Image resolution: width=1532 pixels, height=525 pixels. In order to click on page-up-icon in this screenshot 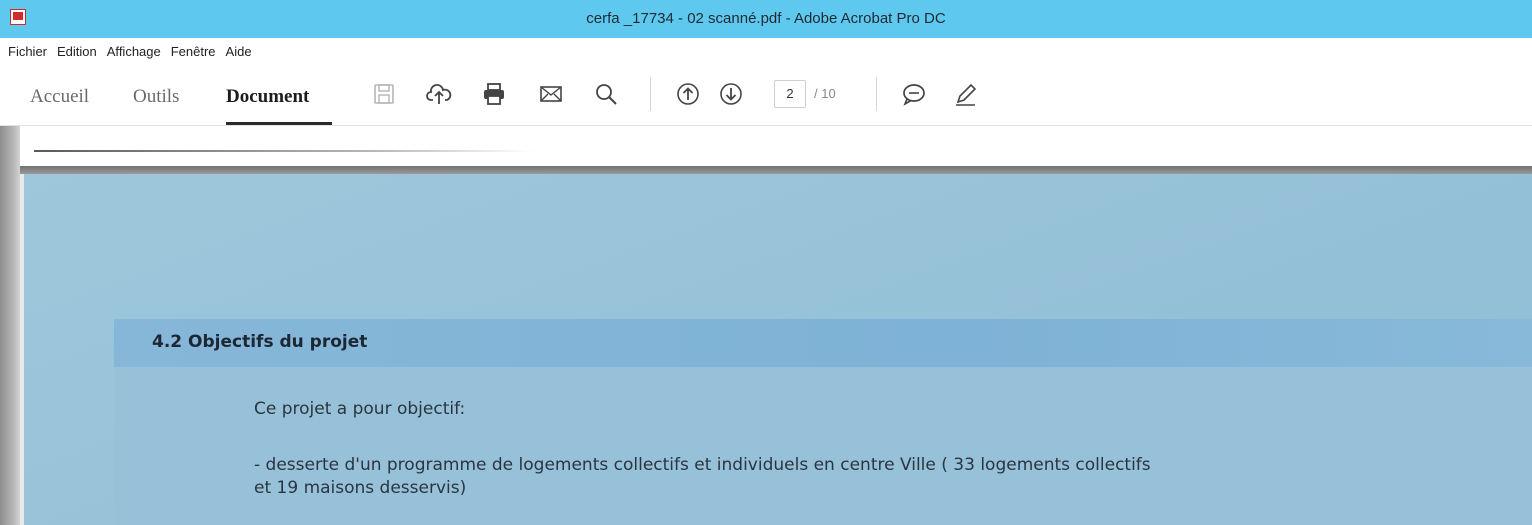, I will do `click(688, 94)`.